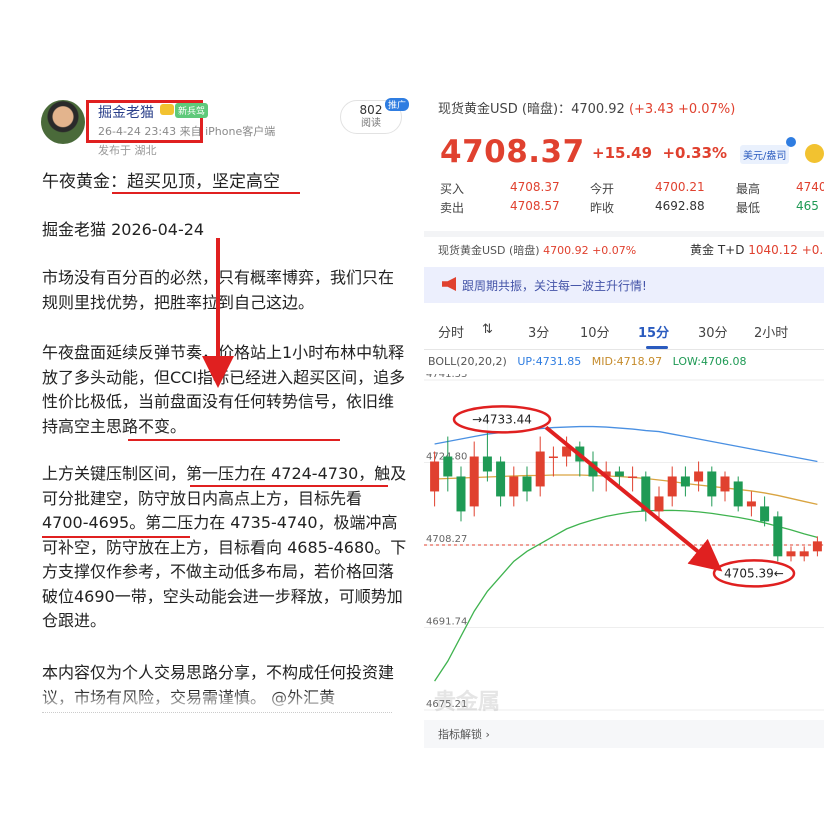 The width and height of the screenshot is (824, 824). What do you see at coordinates (814, 153) in the screenshot?
I see `alert-bell-icon` at bounding box center [814, 153].